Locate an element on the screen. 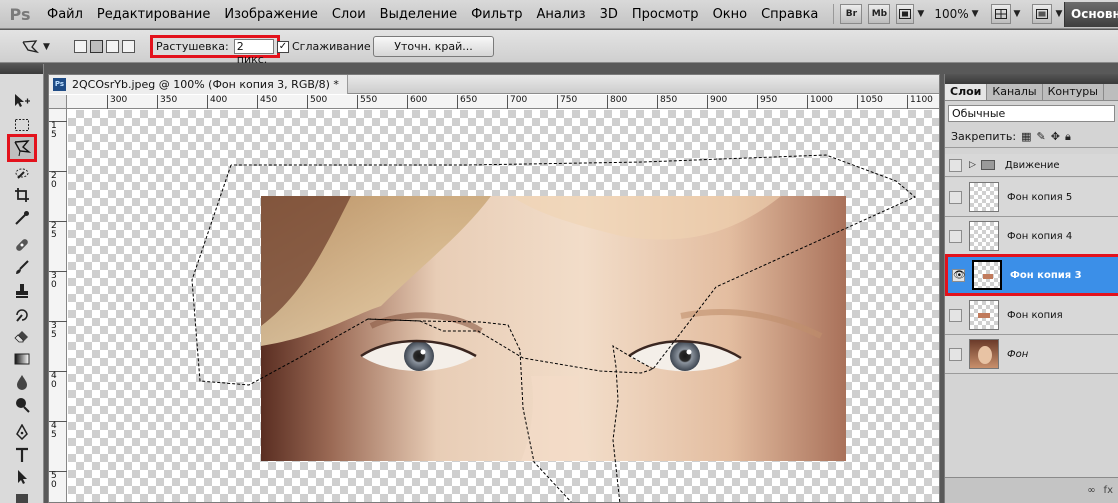  move-icon is located at coordinates (22, 101).